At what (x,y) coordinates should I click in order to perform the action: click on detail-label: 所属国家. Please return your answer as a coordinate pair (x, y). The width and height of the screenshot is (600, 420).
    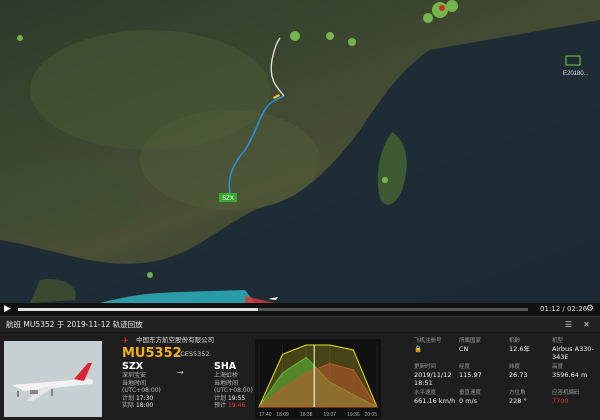
    Looking at the image, I should click on (470, 341).